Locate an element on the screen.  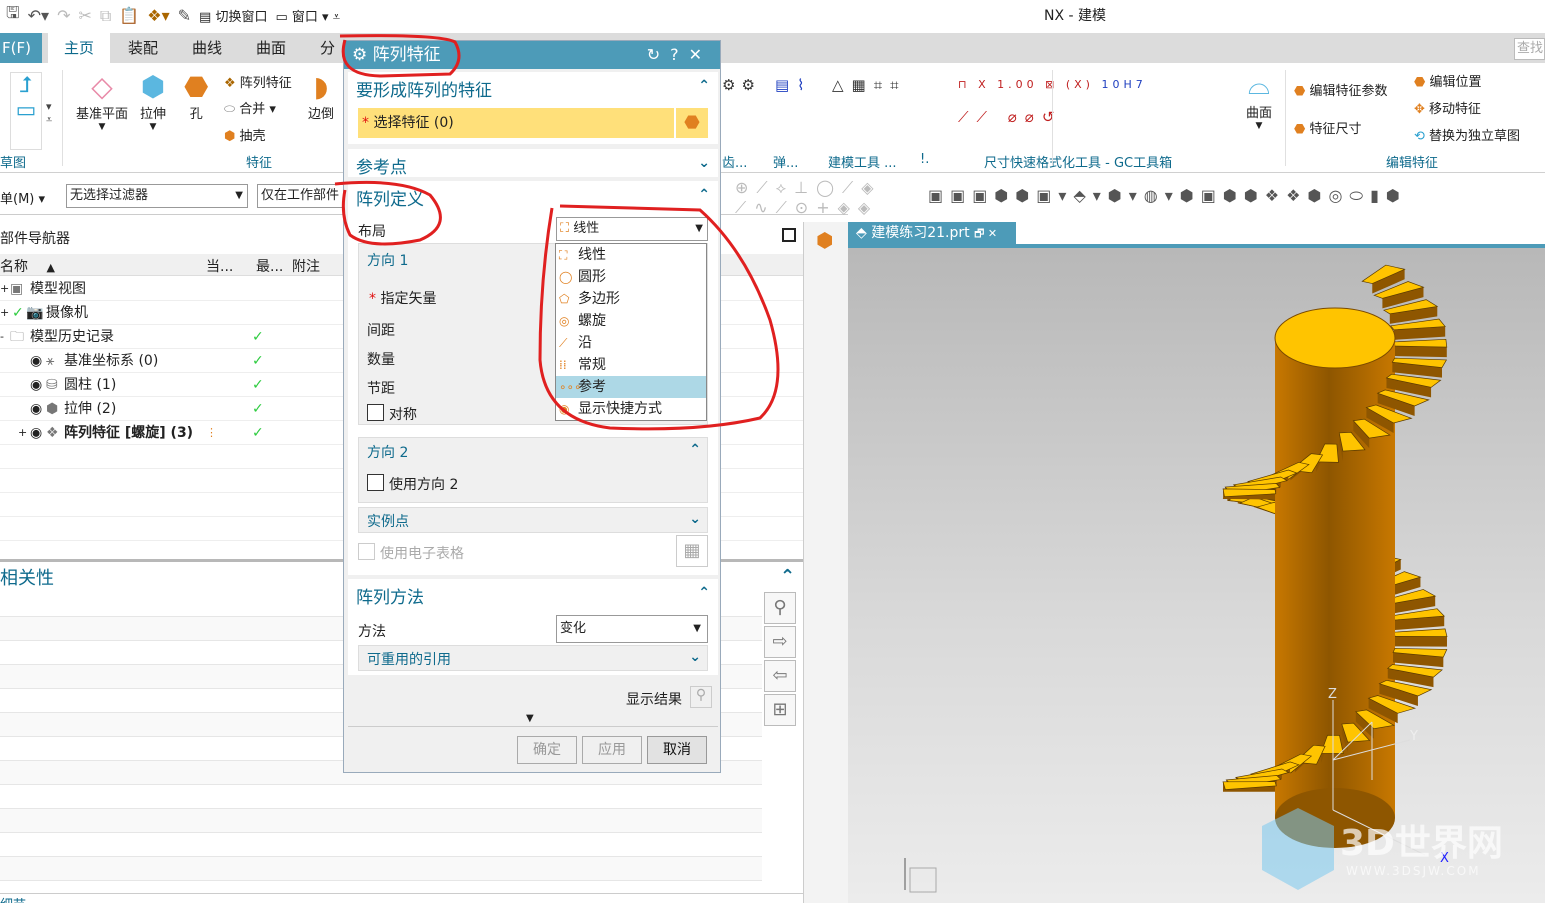
show-result-button: ⚲ is located at coordinates (701, 697).